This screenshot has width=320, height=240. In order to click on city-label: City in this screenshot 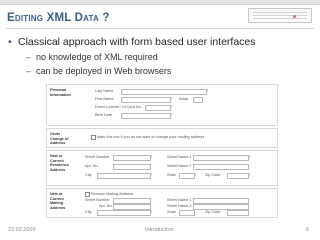, I will do `click(88, 175)`.